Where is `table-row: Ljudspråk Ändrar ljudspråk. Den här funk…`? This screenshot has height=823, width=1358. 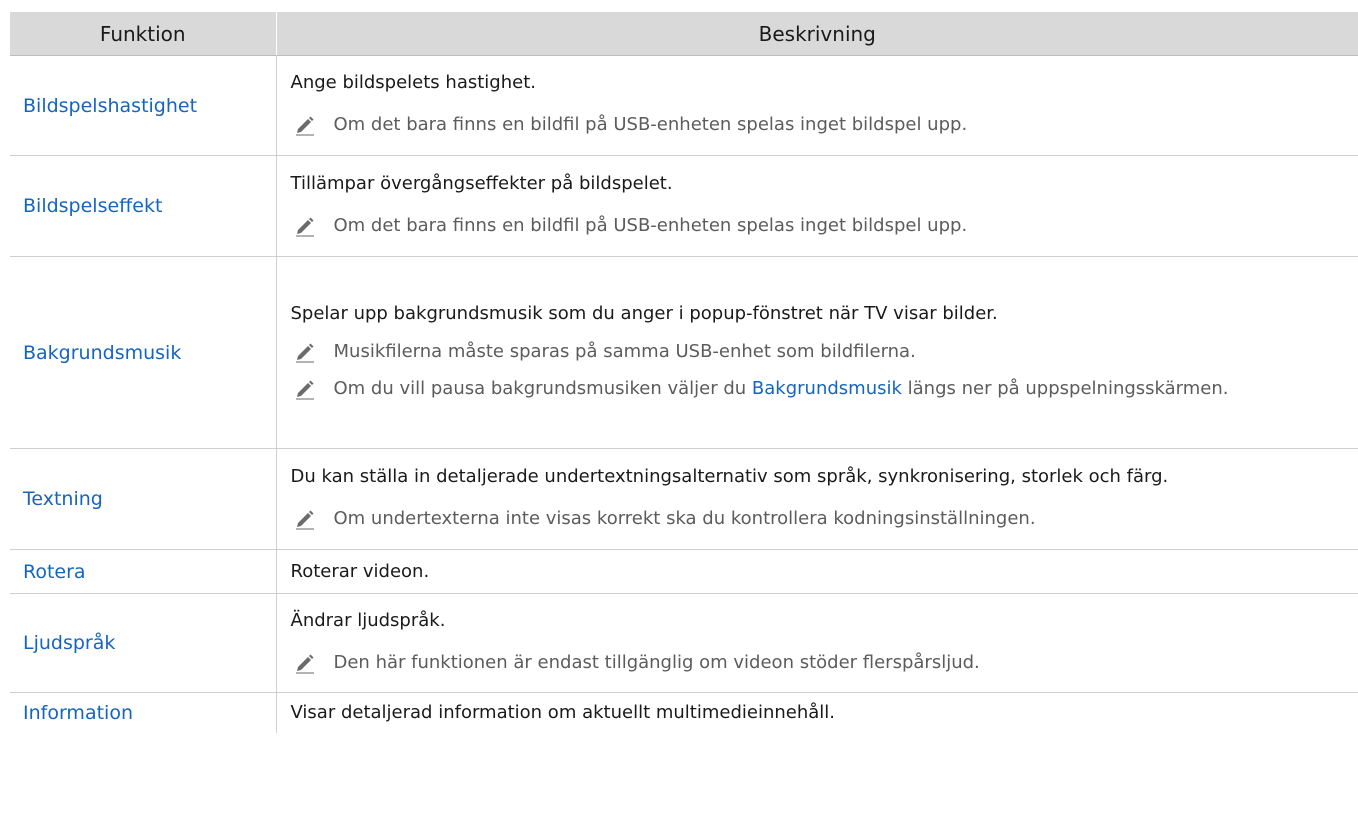 table-row: Ljudspråk Ändrar ljudspråk. Den här funk… is located at coordinates (684, 643).